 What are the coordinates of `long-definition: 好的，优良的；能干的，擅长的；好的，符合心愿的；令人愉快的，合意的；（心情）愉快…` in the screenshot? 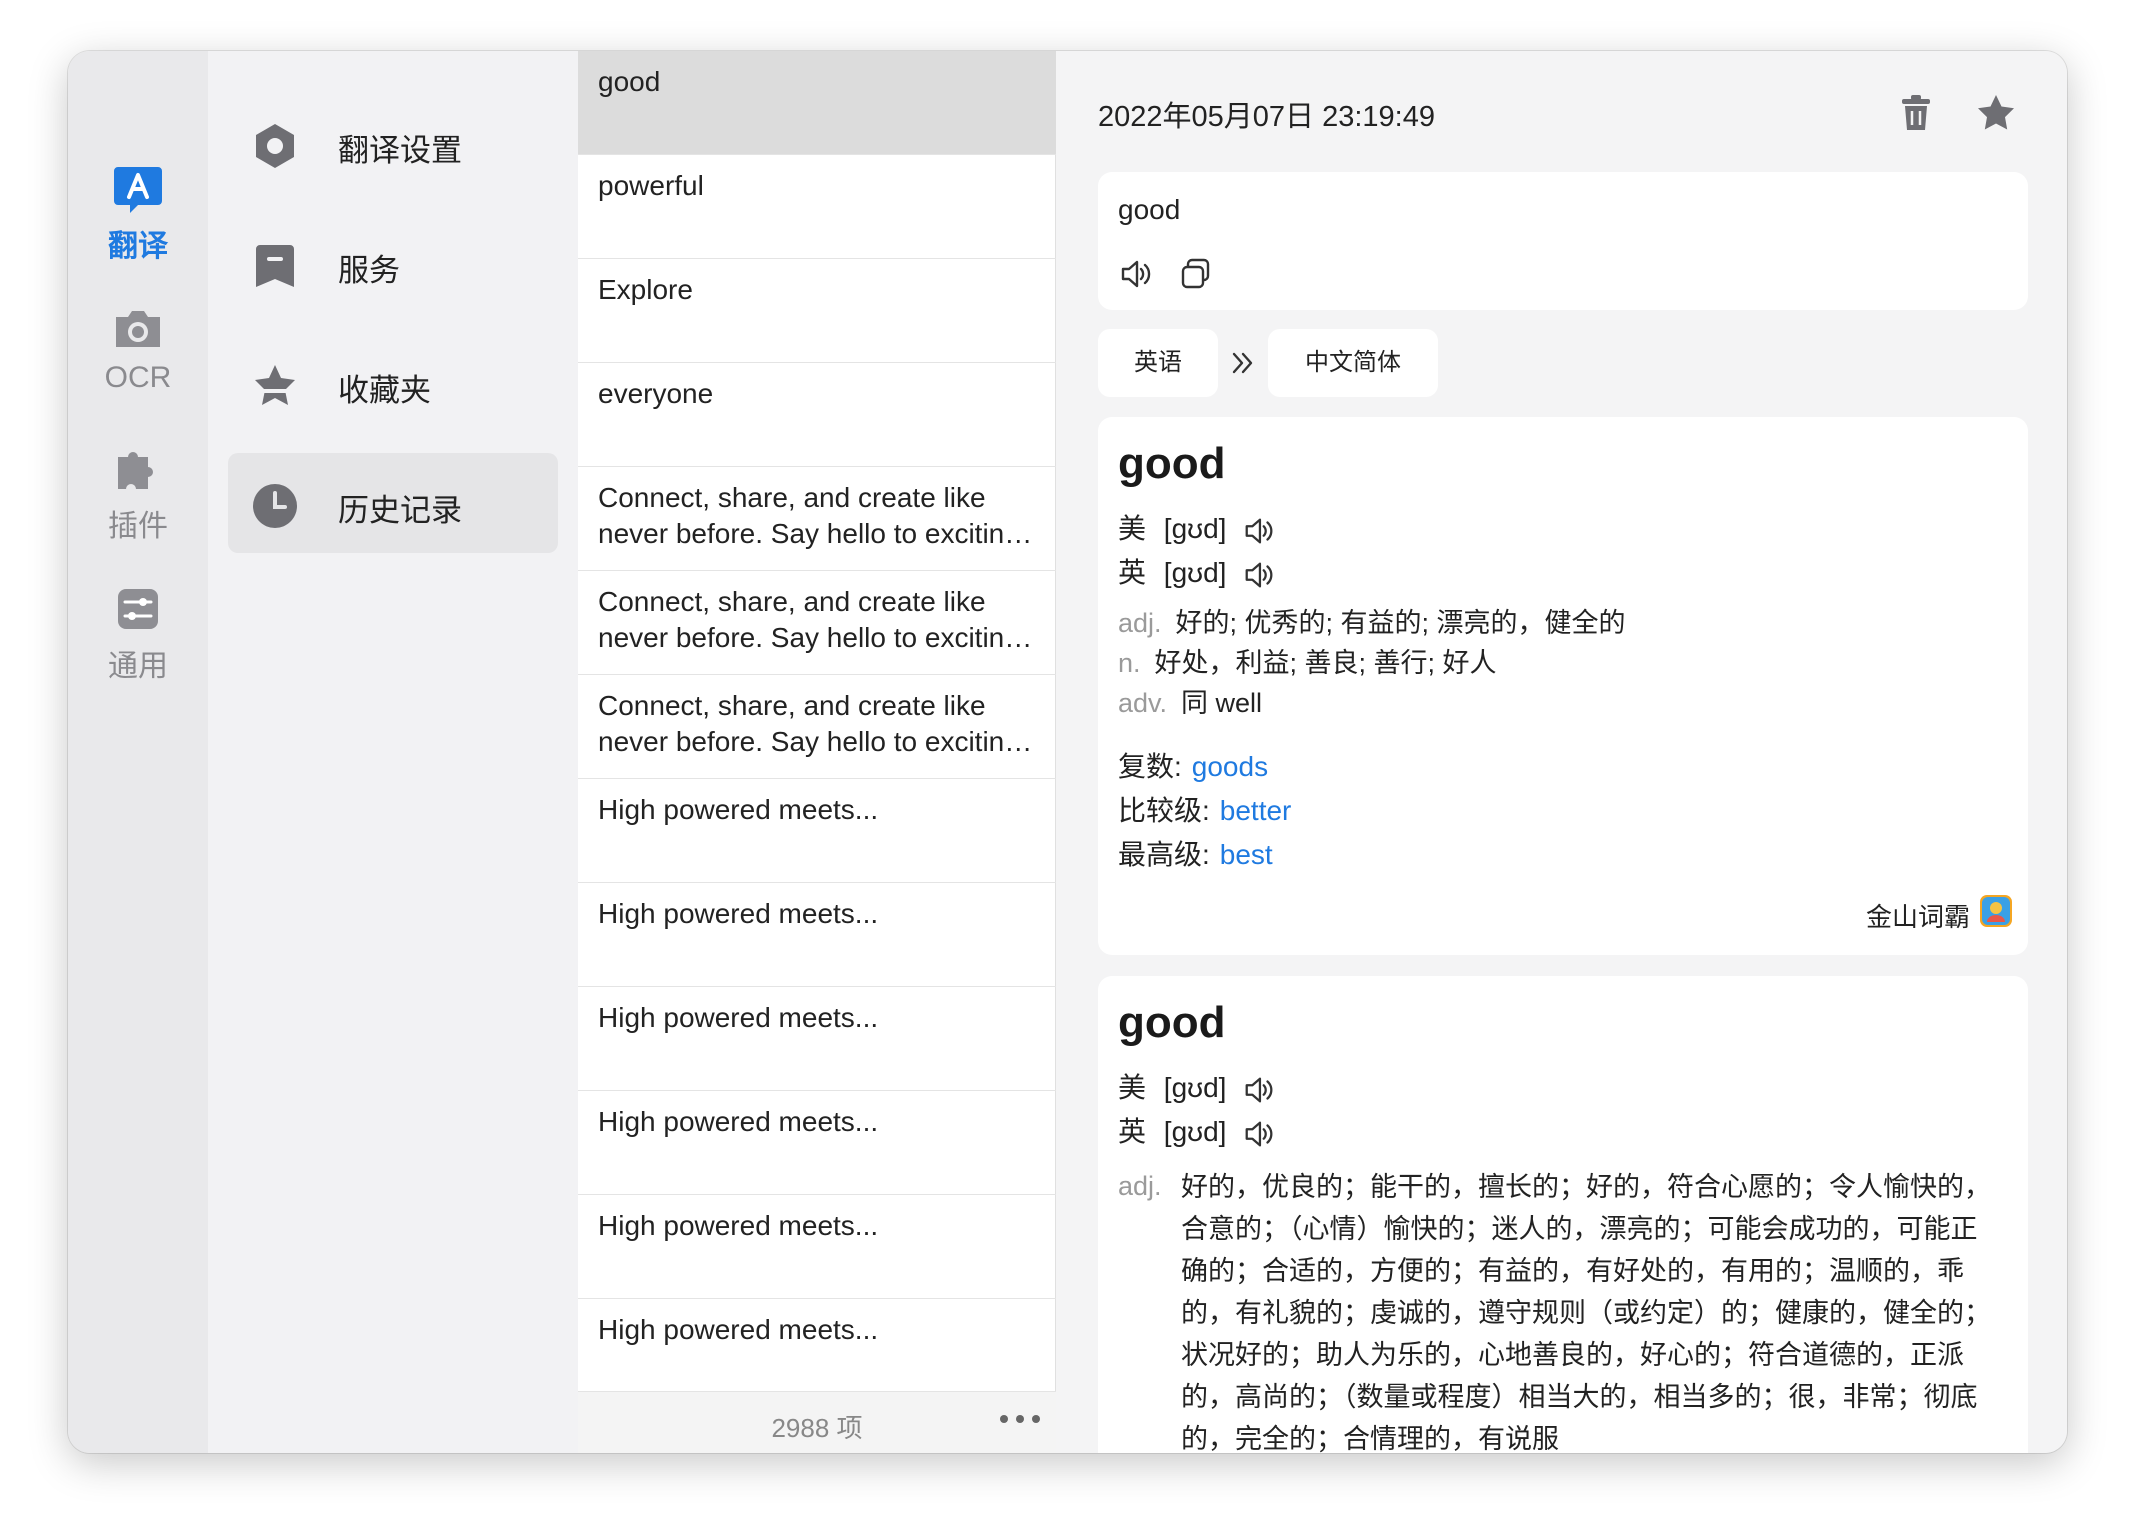 It's located at (1586, 1312).